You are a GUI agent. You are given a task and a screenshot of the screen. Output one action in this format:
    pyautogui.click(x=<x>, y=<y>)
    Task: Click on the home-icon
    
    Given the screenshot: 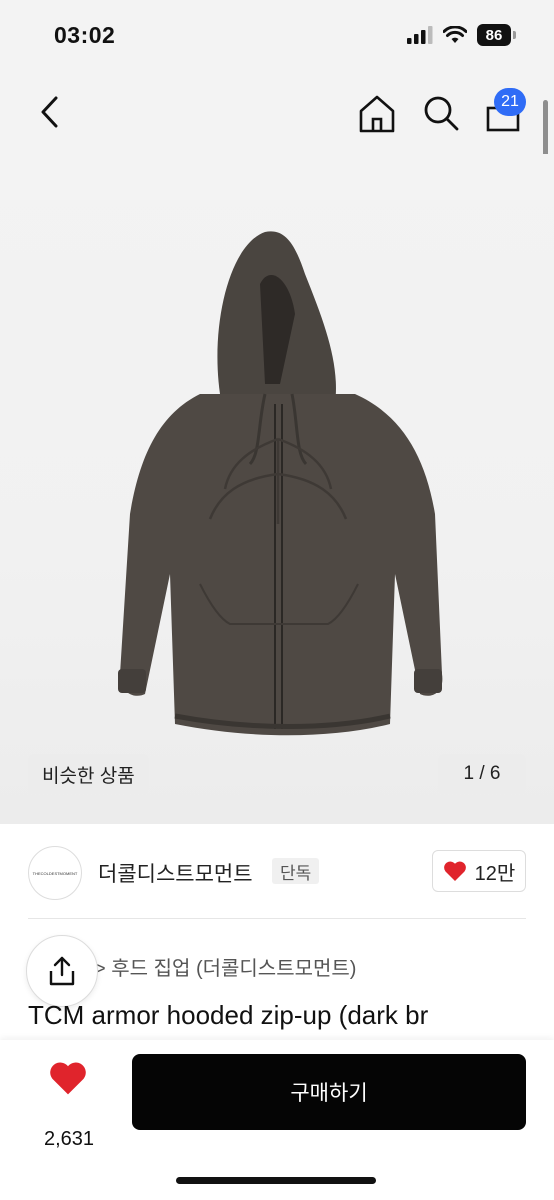 What is the action you would take?
    pyautogui.click(x=377, y=114)
    